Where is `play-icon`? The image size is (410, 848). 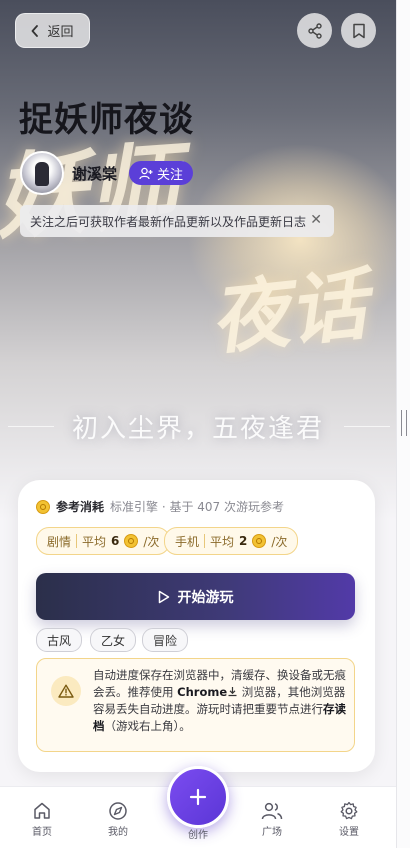
play-icon is located at coordinates (163, 596).